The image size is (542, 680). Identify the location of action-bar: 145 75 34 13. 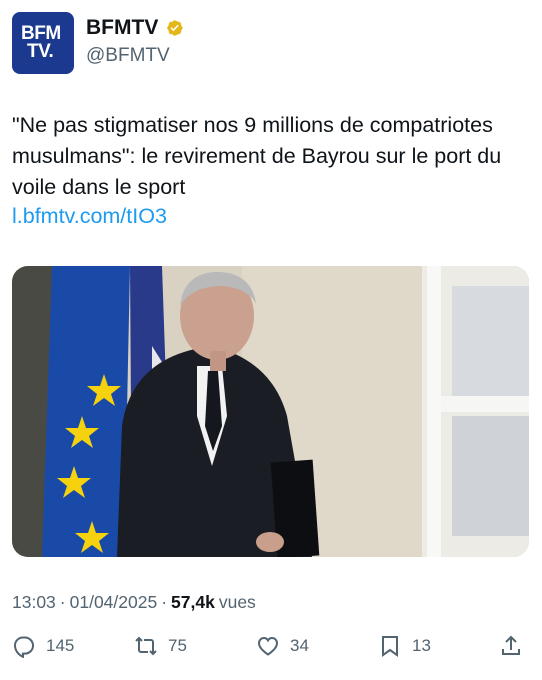
(269, 649).